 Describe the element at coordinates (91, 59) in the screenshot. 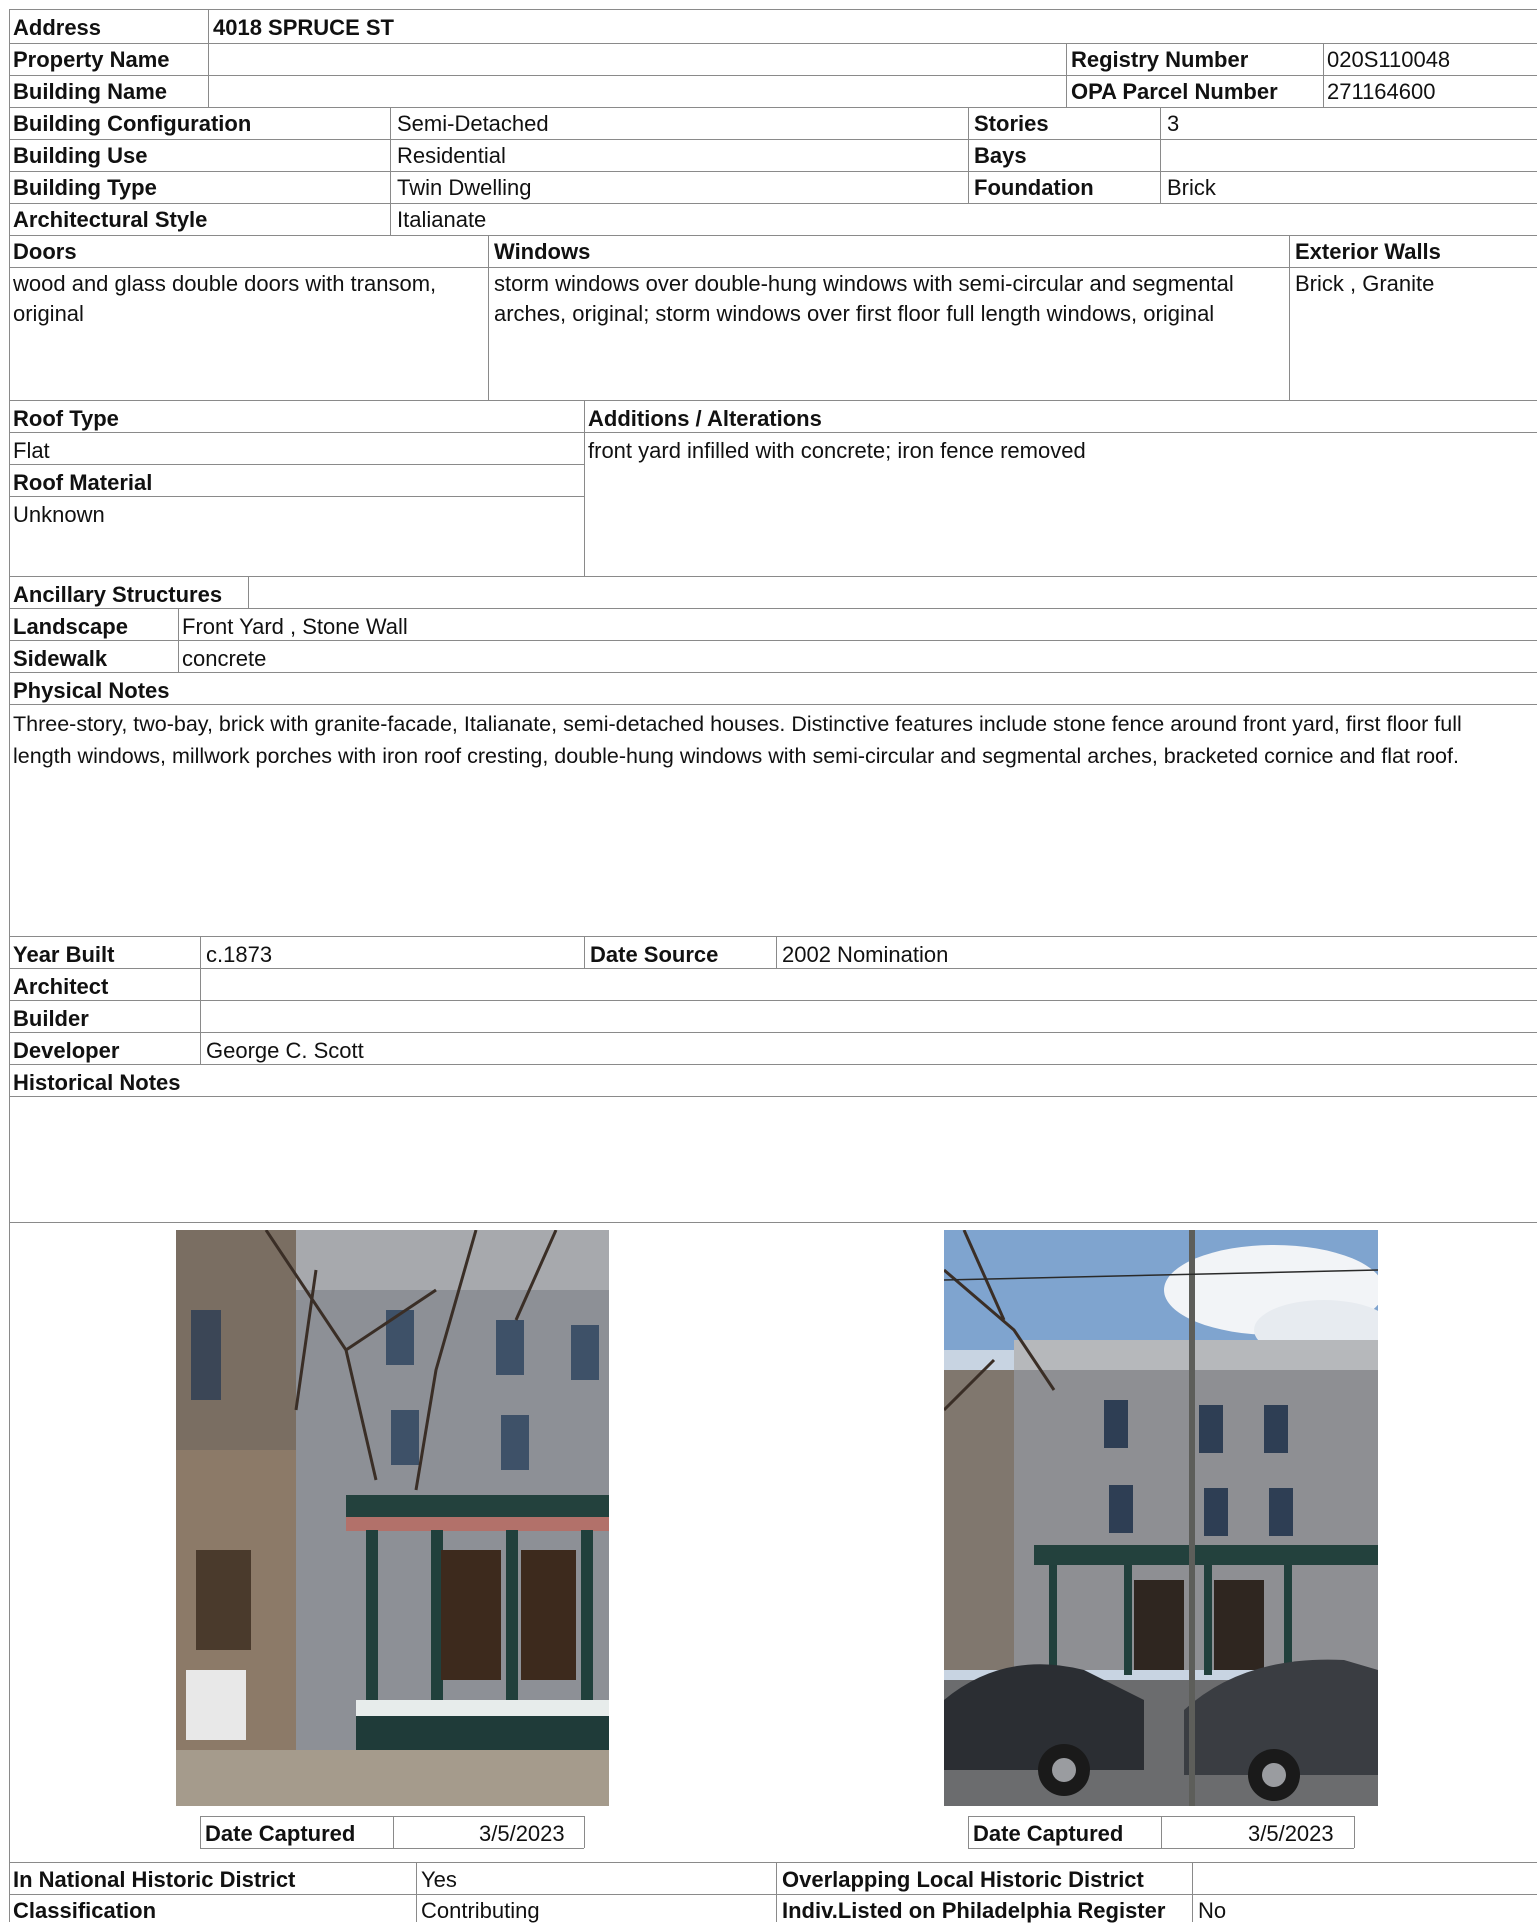

I see `property-name-label: Property Name` at that location.